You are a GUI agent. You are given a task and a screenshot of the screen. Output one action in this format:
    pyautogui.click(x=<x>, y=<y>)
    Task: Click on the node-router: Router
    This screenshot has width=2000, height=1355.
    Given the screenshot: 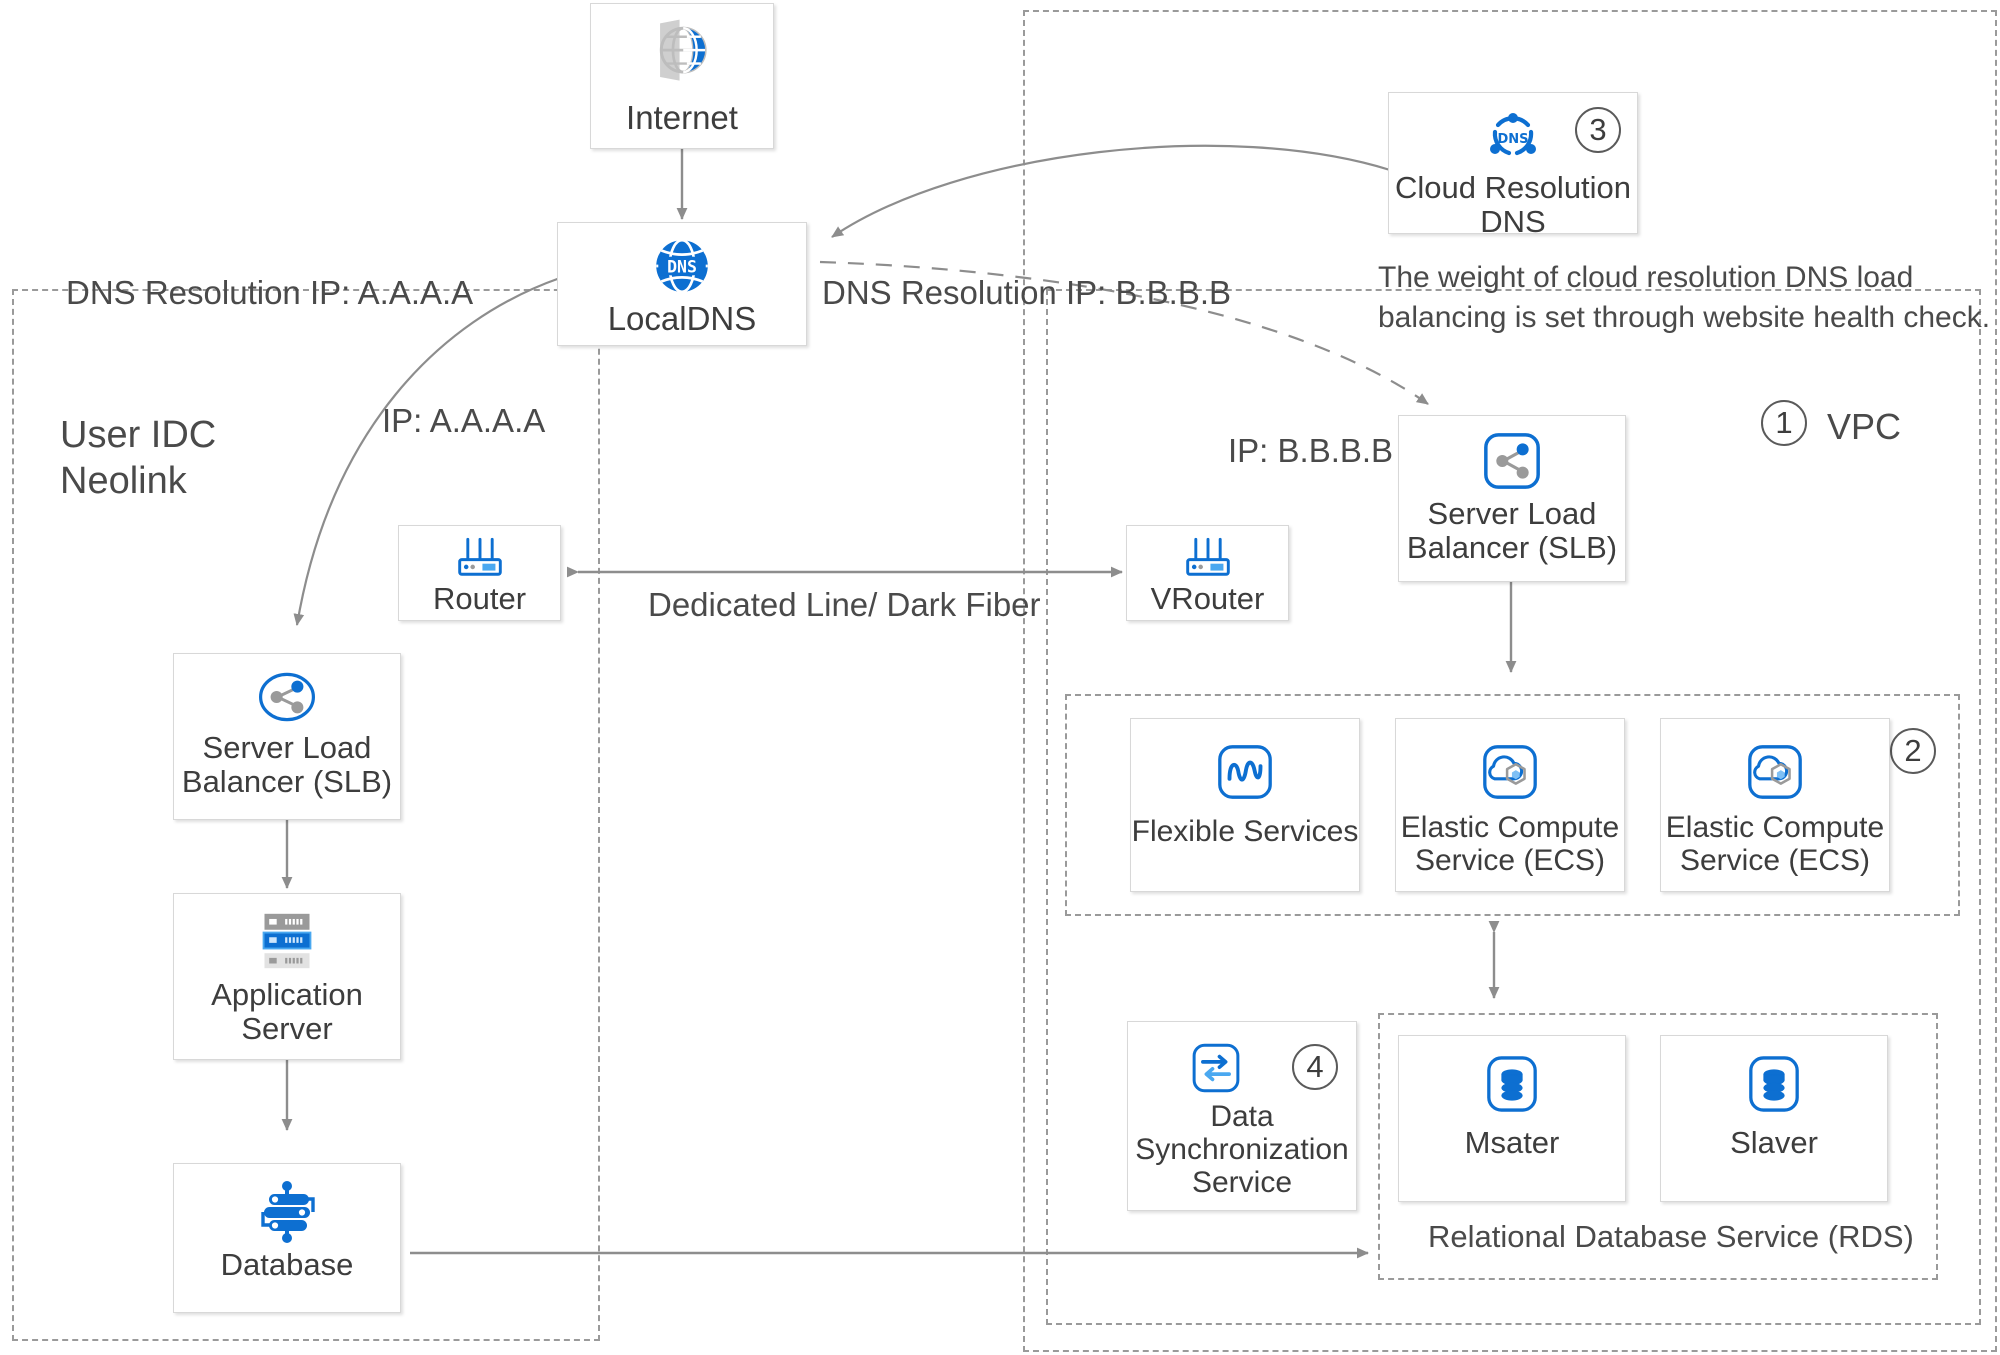 What is the action you would take?
    pyautogui.click(x=479, y=573)
    